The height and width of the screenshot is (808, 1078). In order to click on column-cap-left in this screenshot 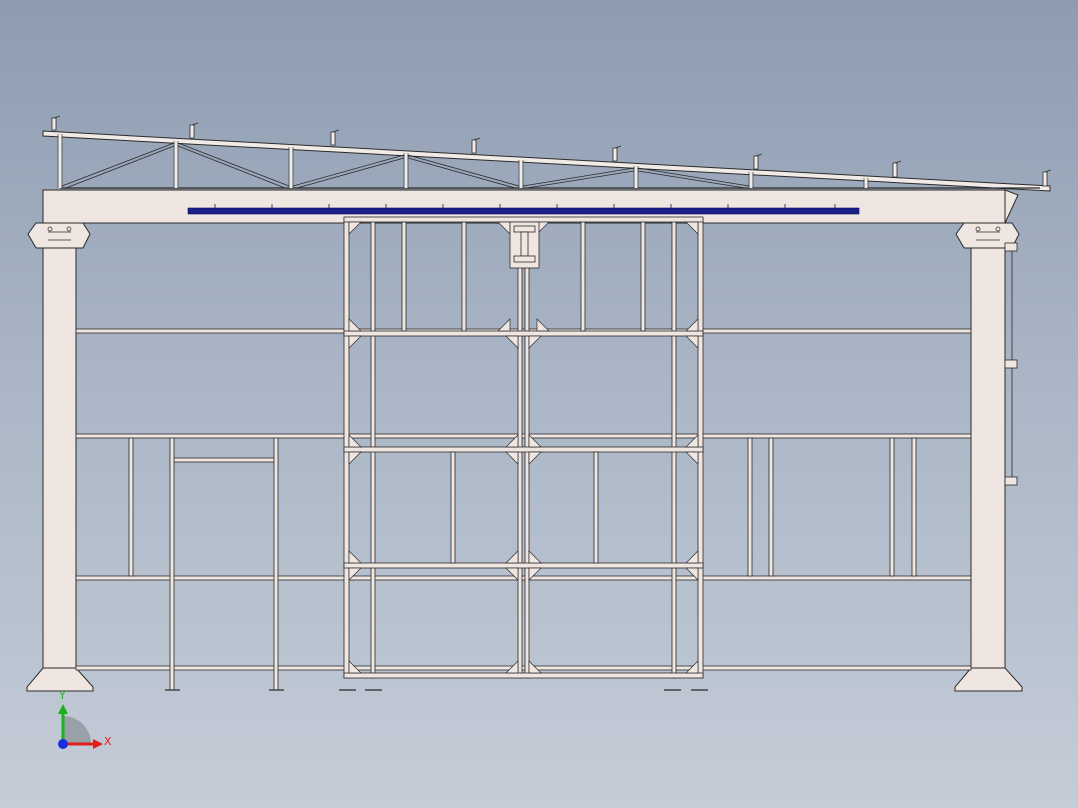, I will do `click(59, 235)`.